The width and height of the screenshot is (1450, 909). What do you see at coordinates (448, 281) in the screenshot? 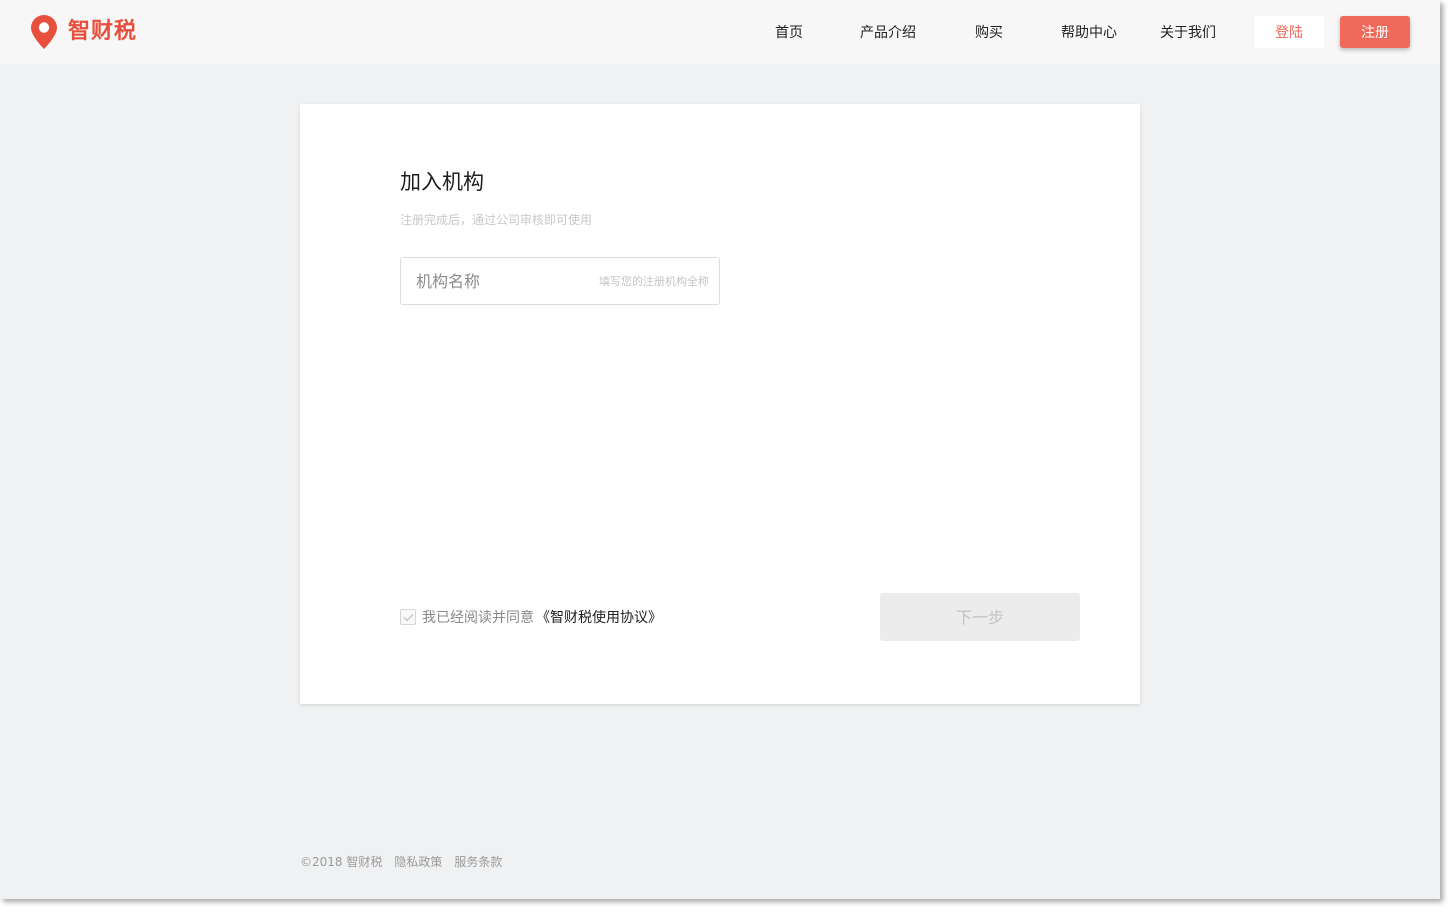
I see `org-name-label: 机构名称` at bounding box center [448, 281].